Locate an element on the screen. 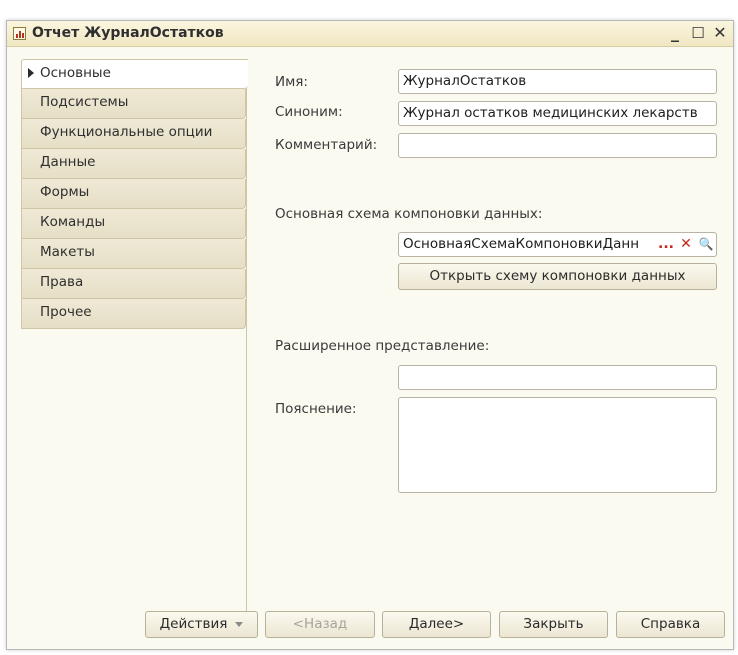 This screenshot has height=655, width=738. dcs-label: Основная схема компоновки данных: is located at coordinates (409, 214).